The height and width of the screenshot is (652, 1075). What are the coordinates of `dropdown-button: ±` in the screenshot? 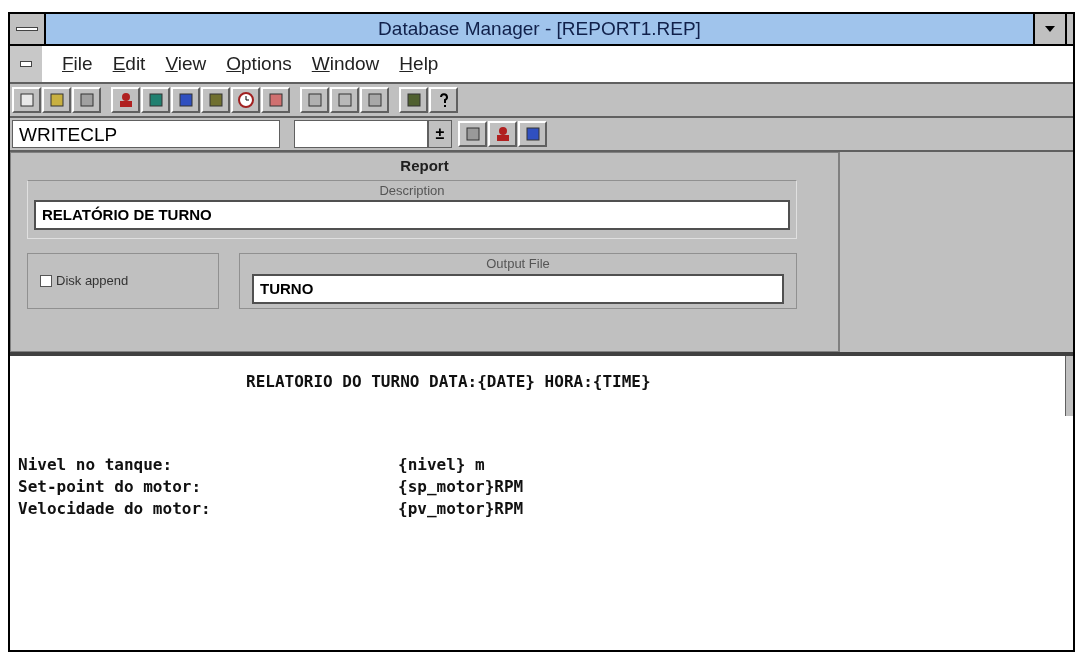 It's located at (440, 134).